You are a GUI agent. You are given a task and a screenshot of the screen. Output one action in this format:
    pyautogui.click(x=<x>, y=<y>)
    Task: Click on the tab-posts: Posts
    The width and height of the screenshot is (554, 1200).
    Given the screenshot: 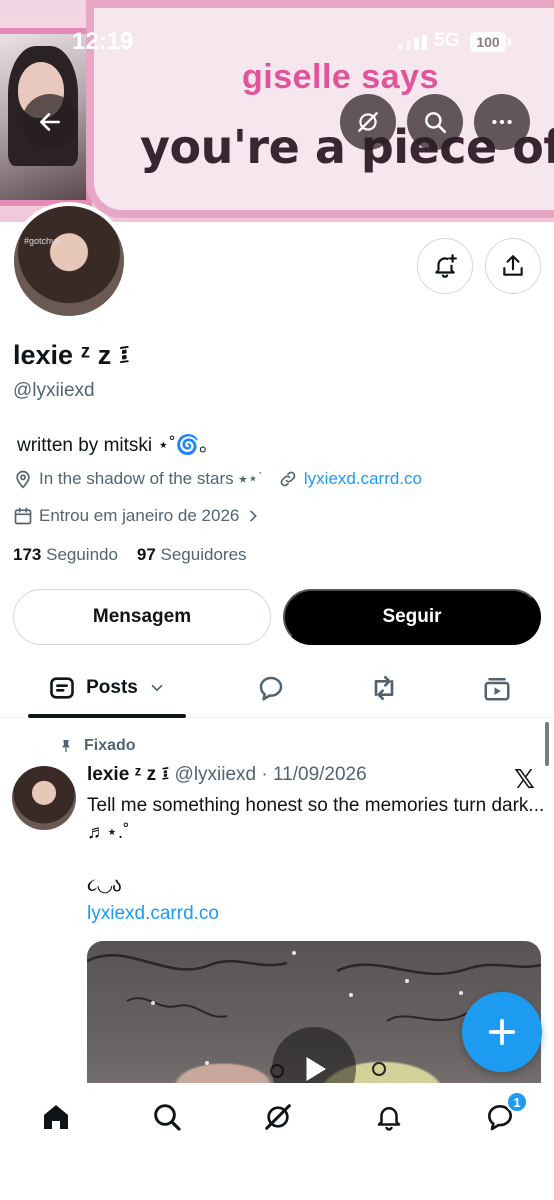 What is the action you would take?
    pyautogui.click(x=107, y=689)
    